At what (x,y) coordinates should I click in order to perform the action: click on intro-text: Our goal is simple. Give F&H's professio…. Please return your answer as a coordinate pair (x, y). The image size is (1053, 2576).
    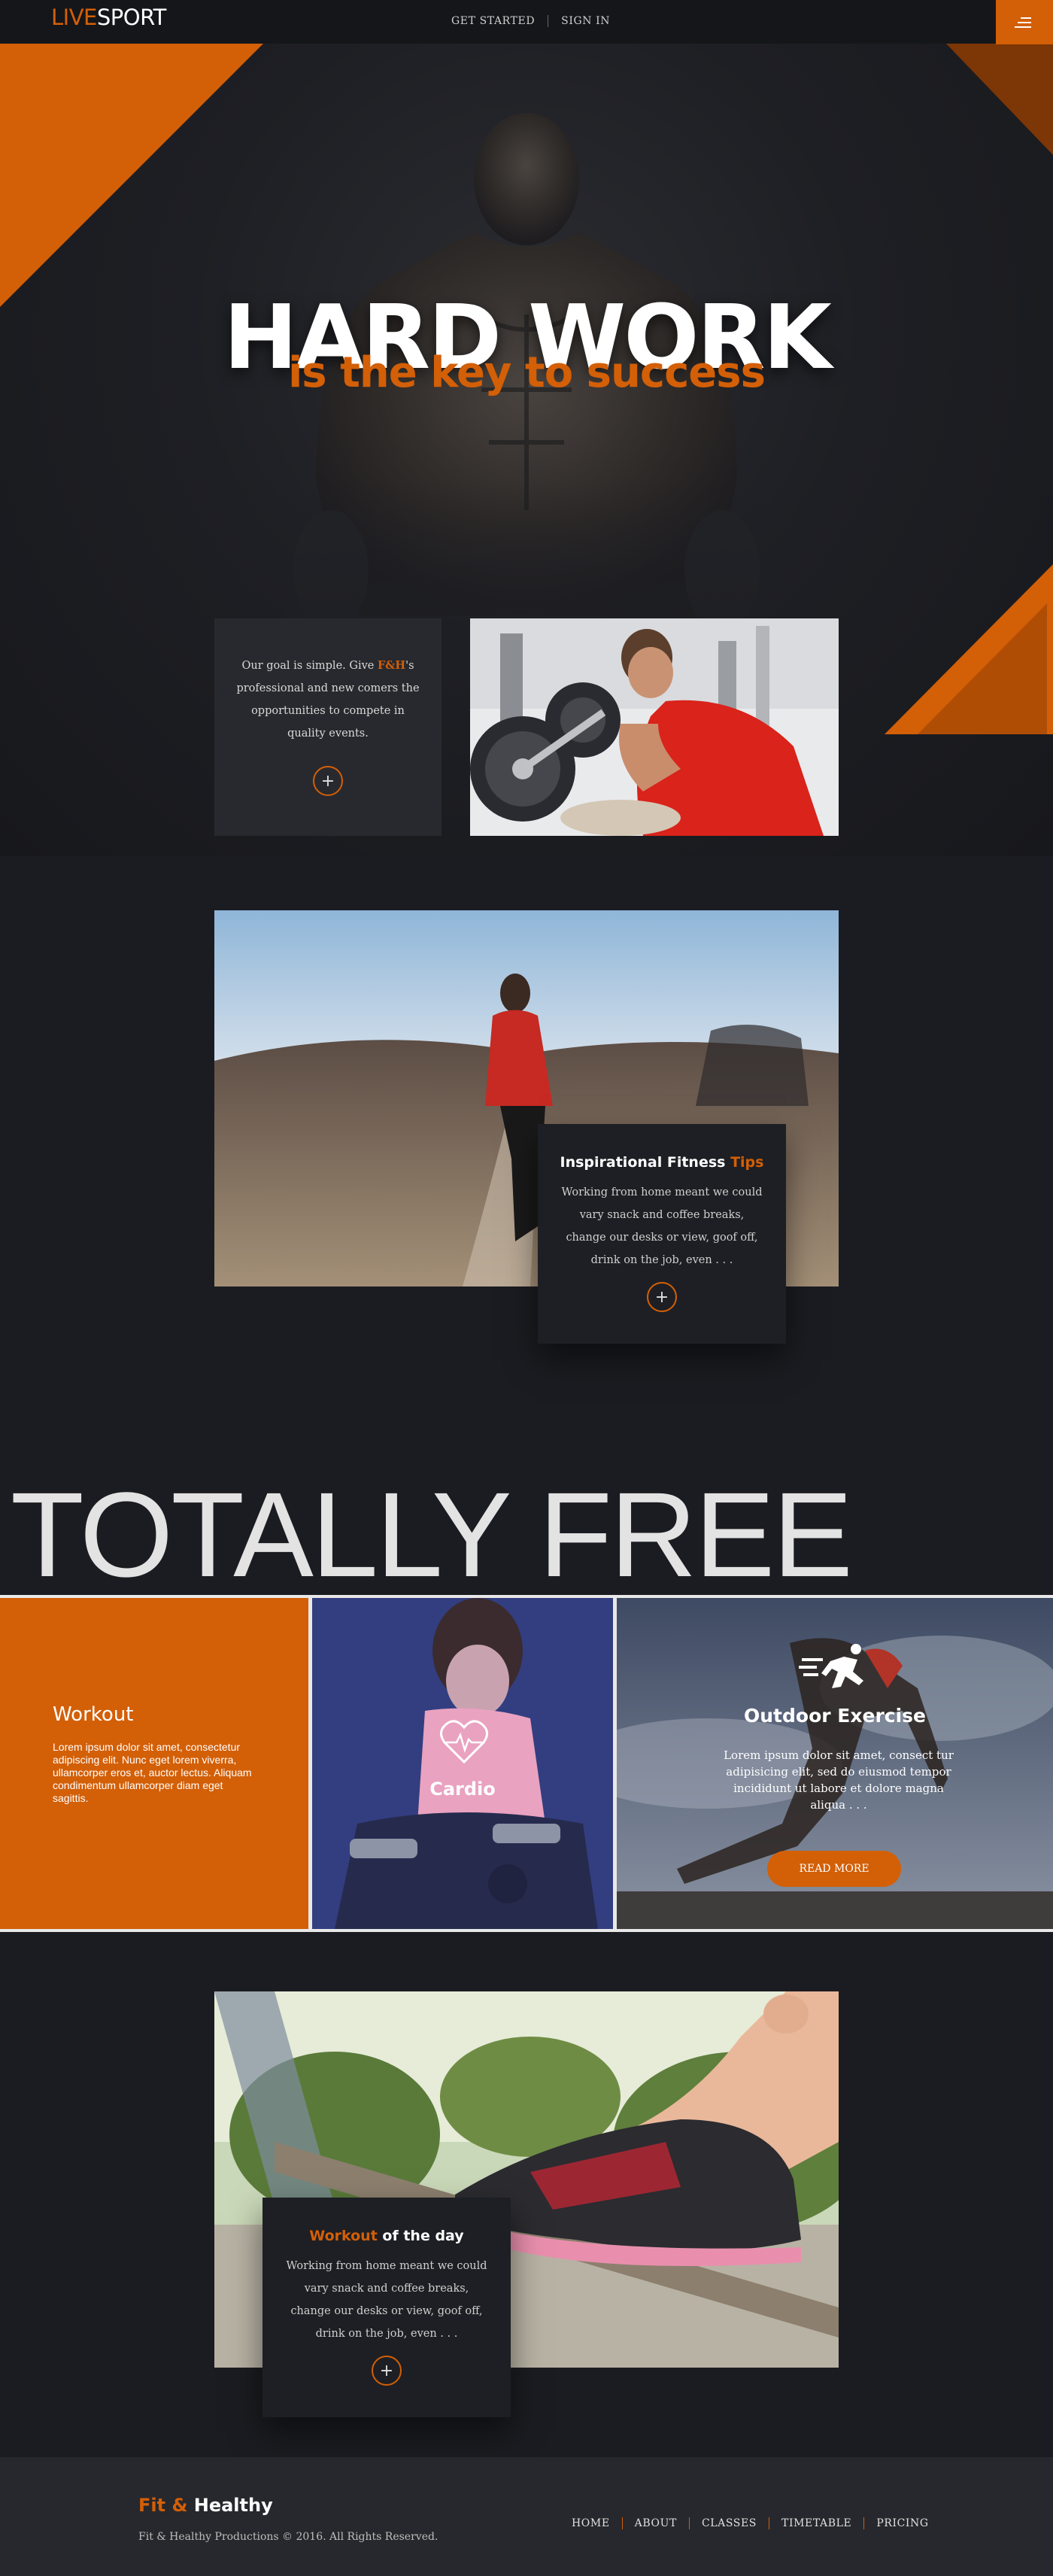
    Looking at the image, I should click on (328, 699).